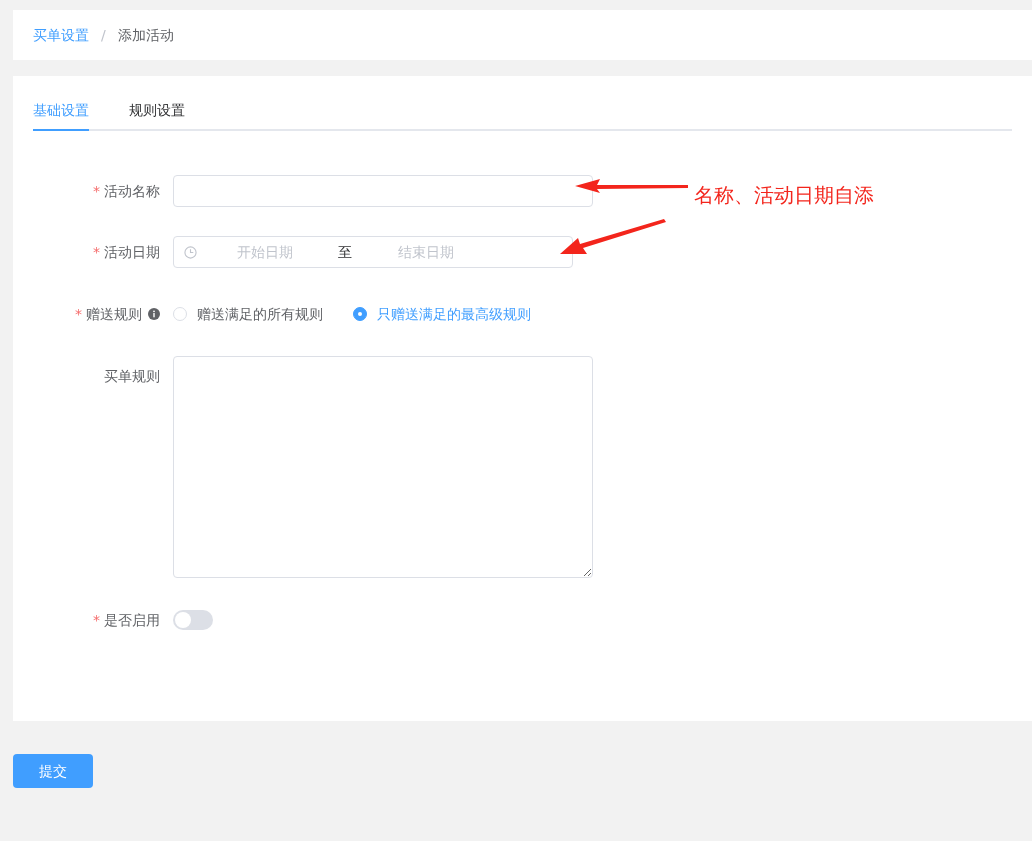 The image size is (1032, 841). What do you see at coordinates (425, 252) in the screenshot?
I see `end-date-placeholder: 结束日期` at bounding box center [425, 252].